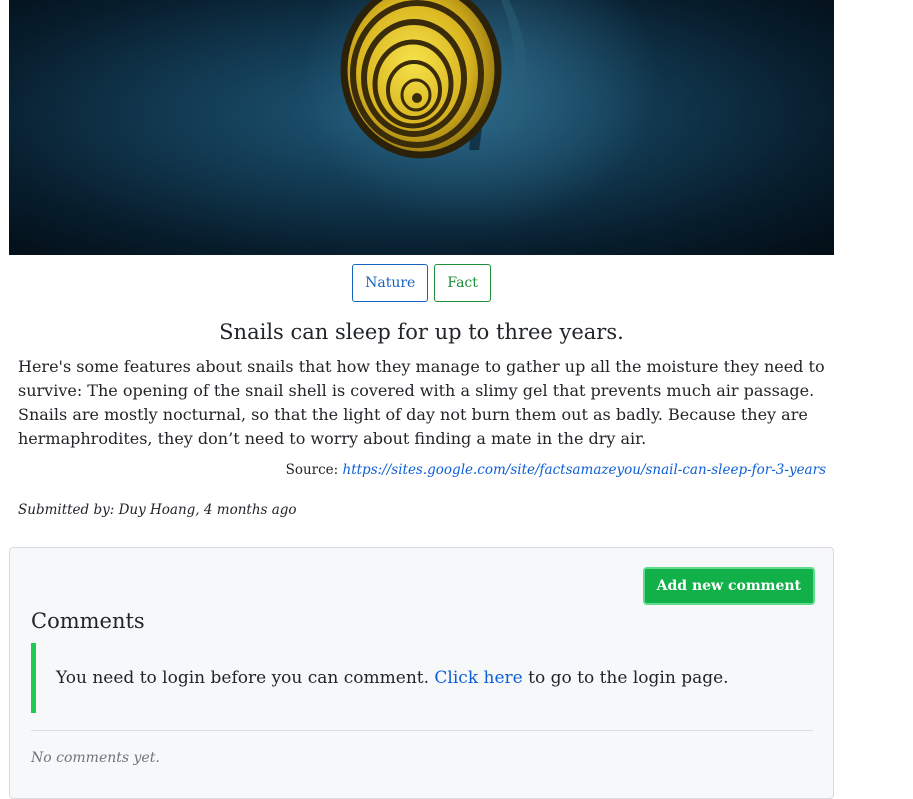 Image resolution: width=913 pixels, height=799 pixels. What do you see at coordinates (478, 678) in the screenshot?
I see `login-link: Click here` at bounding box center [478, 678].